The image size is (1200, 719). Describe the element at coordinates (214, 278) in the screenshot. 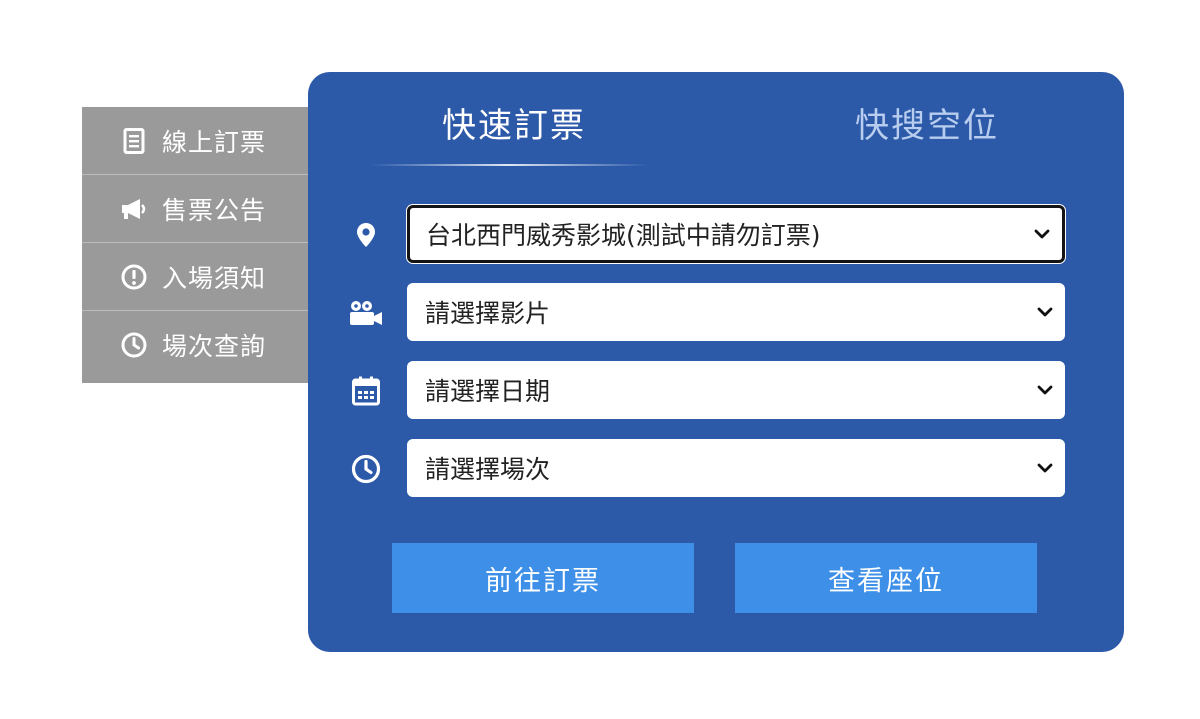

I see `side-item-label: 入場須知` at that location.